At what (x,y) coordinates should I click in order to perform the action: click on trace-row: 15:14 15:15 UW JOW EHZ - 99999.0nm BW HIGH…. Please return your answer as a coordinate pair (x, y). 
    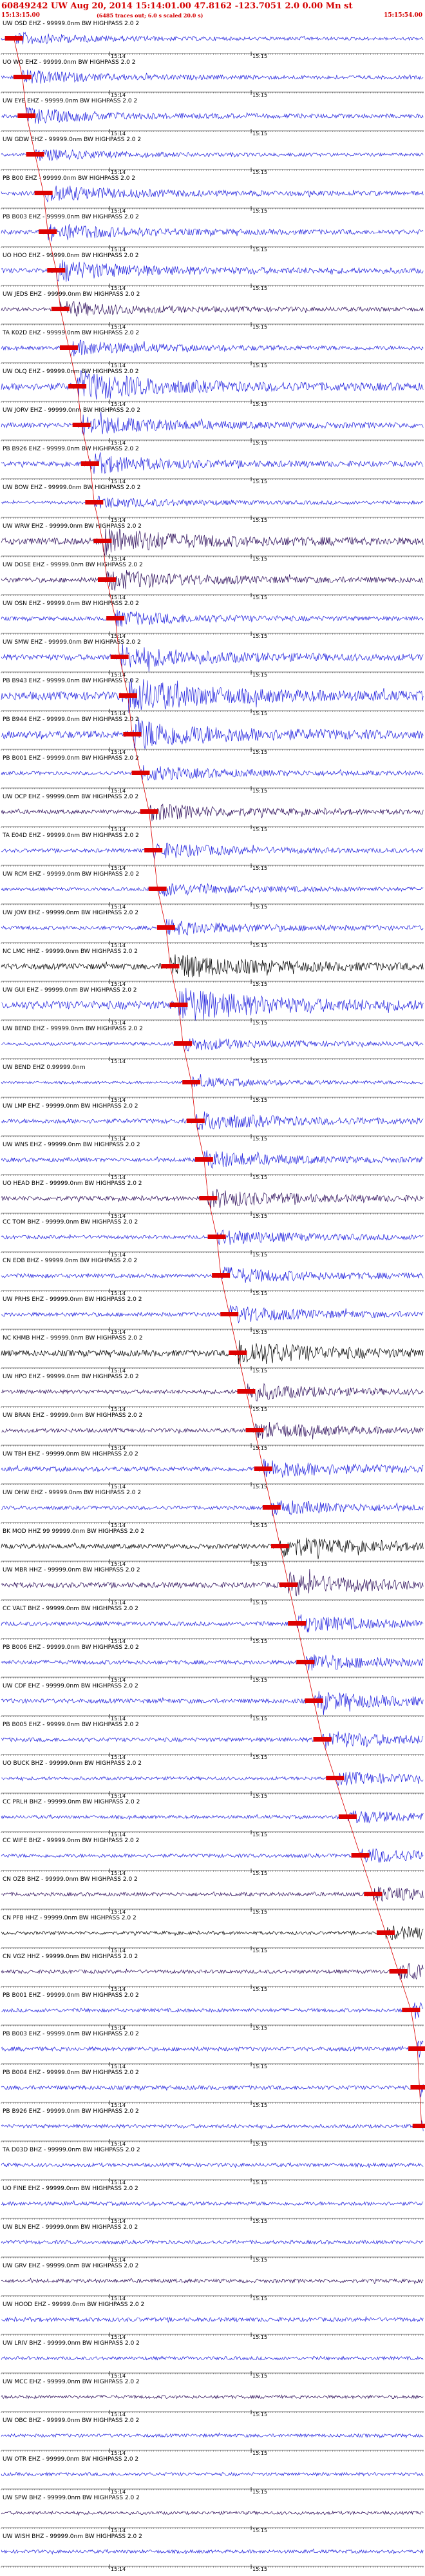
    Looking at the image, I should click on (212, 929).